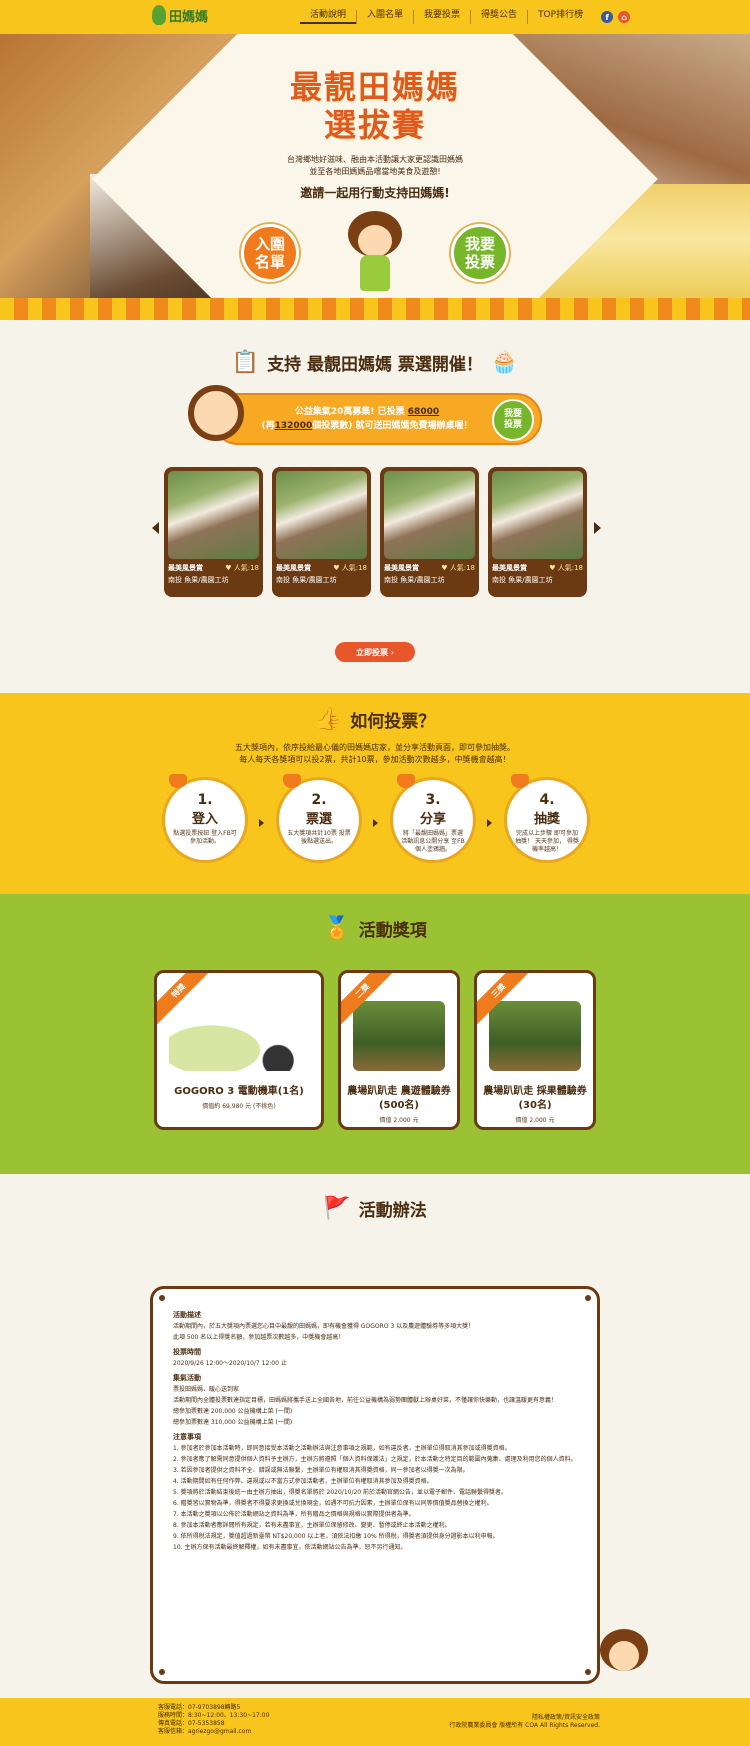 Image resolution: width=750 pixels, height=1746 pixels. Describe the element at coordinates (214, 1715) in the screenshot. I see `footer-hours: 服務時間：8:30~12:00、13:30~17:00` at that location.